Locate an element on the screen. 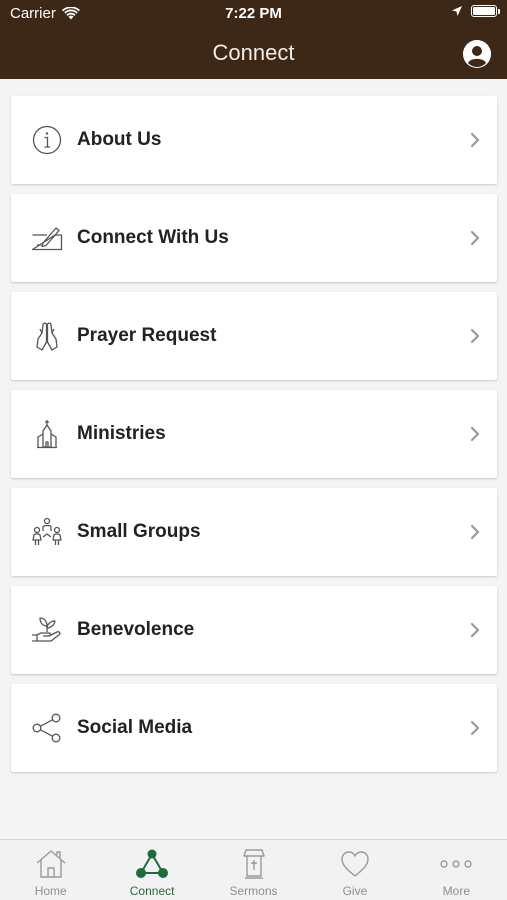 This screenshot has width=507, height=900. menu-item-label: Benevolence is located at coordinates (136, 629).